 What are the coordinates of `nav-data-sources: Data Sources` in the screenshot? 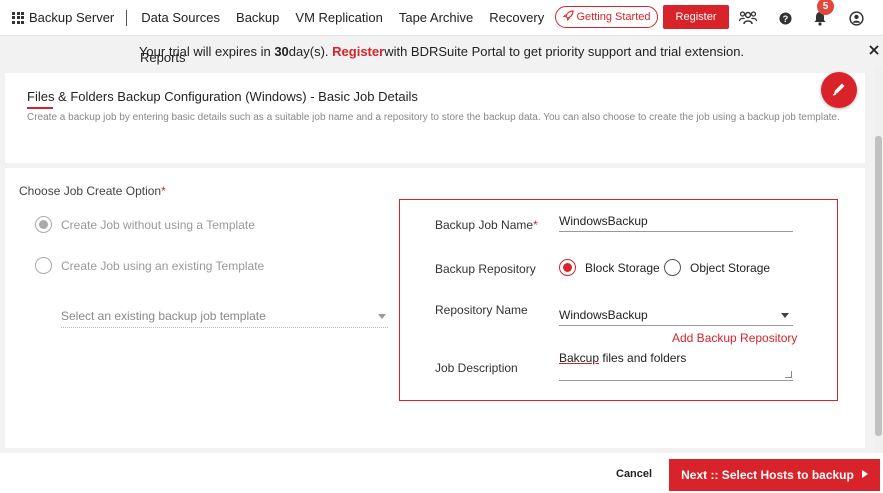 It's located at (180, 17).